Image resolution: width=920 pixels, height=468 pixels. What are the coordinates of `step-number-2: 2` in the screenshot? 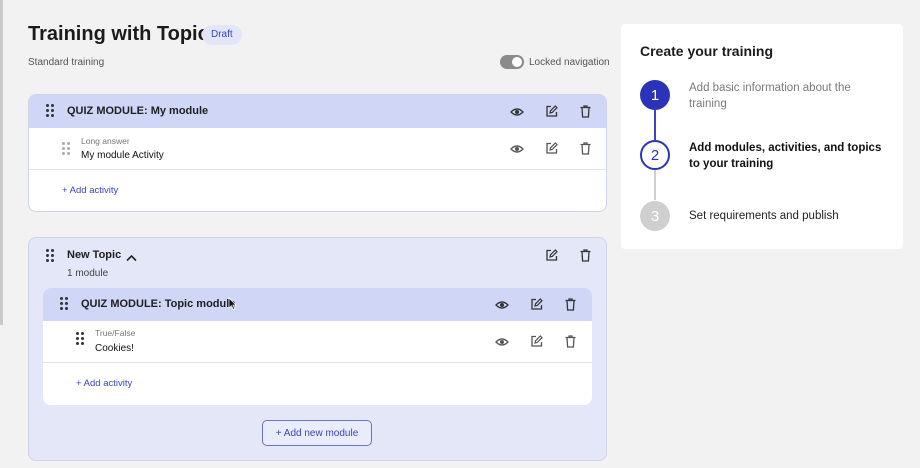 It's located at (655, 155).